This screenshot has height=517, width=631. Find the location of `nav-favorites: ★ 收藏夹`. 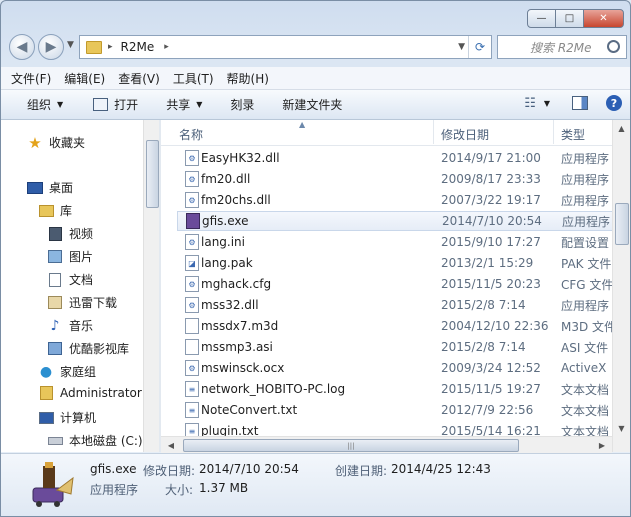

nav-favorites: ★ 收藏夹 is located at coordinates (56, 142).